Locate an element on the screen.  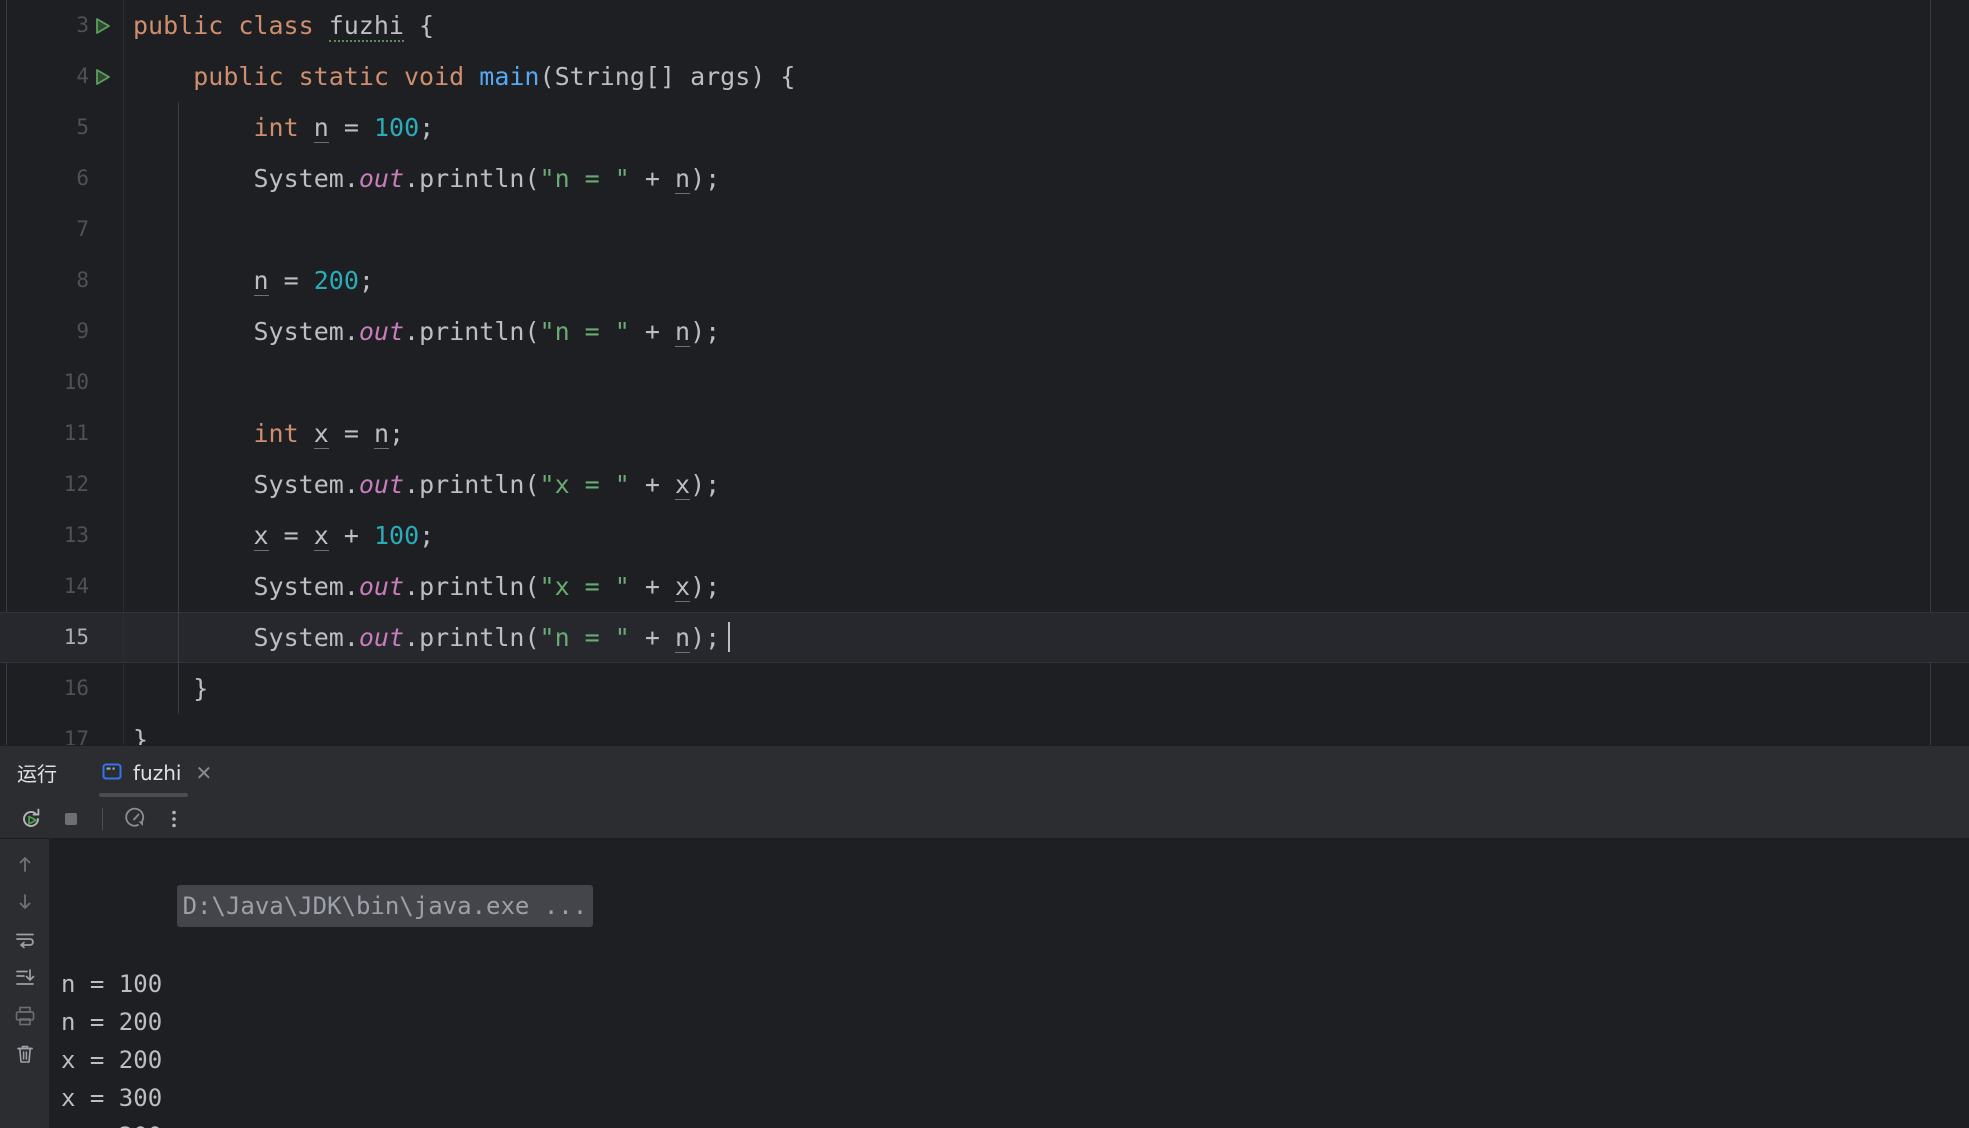
line-number: 8 is located at coordinates (82, 280).